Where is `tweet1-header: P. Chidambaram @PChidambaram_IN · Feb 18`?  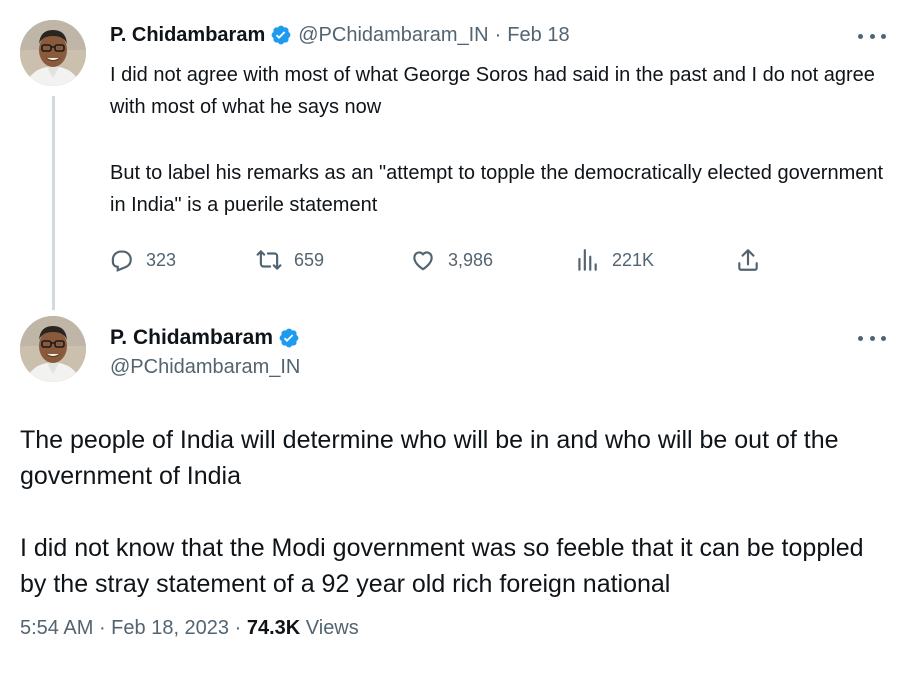 tweet1-header: P. Chidambaram @PChidambaram_IN · Feb 18 is located at coordinates (340, 35).